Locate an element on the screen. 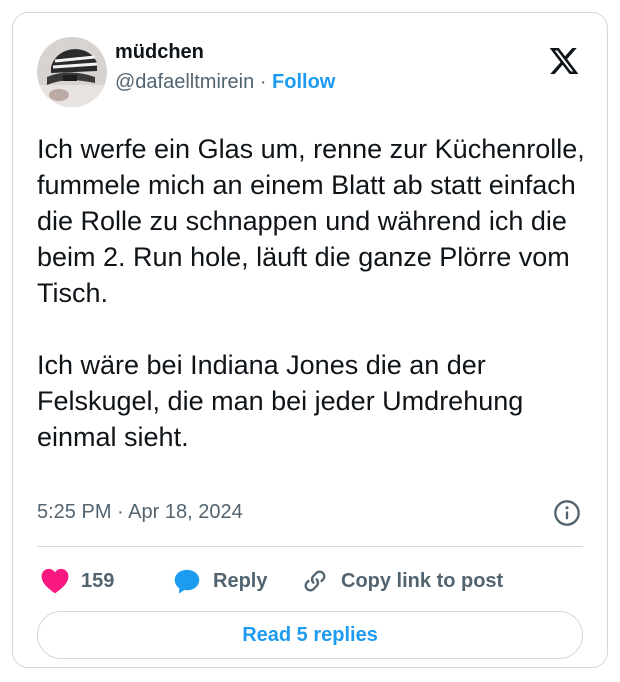 The width and height of the screenshot is (620, 682). reply-label: Reply is located at coordinates (240, 580).